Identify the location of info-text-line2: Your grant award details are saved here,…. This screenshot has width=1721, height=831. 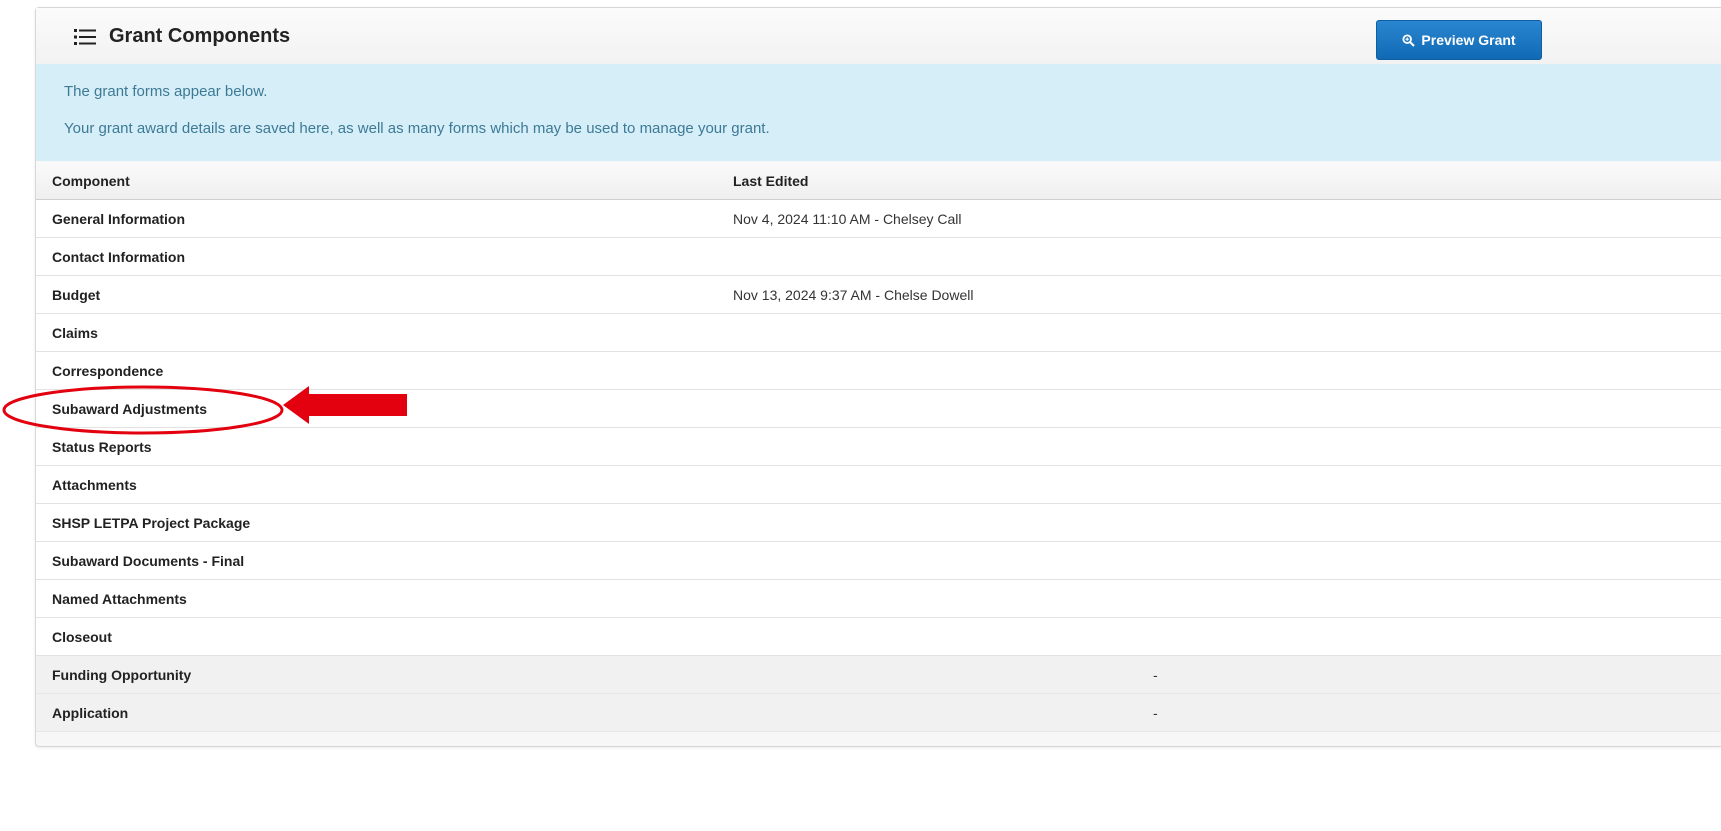
(417, 128).